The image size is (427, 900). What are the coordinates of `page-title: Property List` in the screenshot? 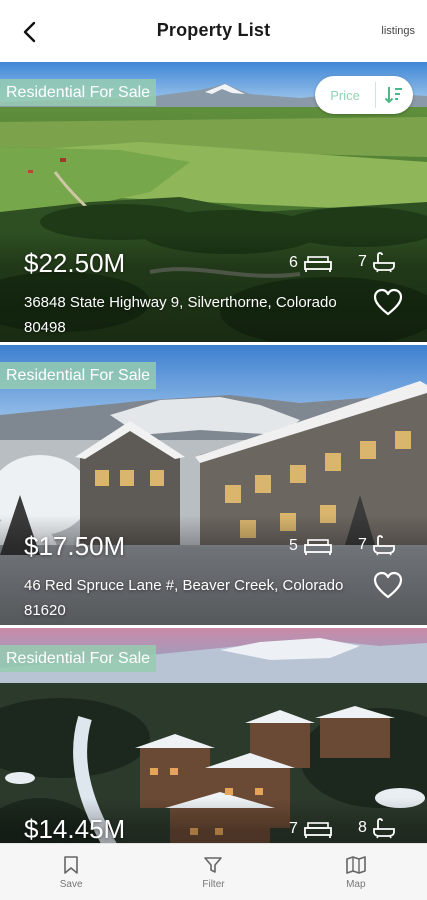 It's located at (213, 30).